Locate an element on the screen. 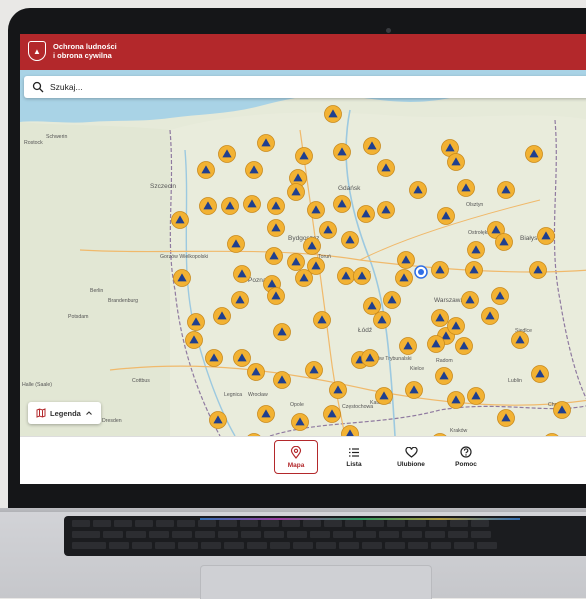  map-city-label: Gdańsk is located at coordinates (349, 188).